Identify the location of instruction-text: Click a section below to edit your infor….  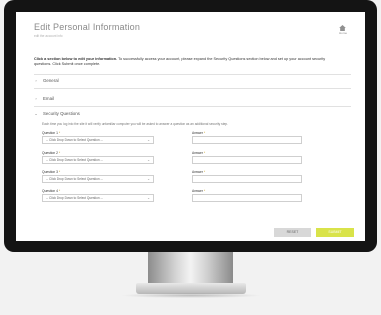
(186, 62).